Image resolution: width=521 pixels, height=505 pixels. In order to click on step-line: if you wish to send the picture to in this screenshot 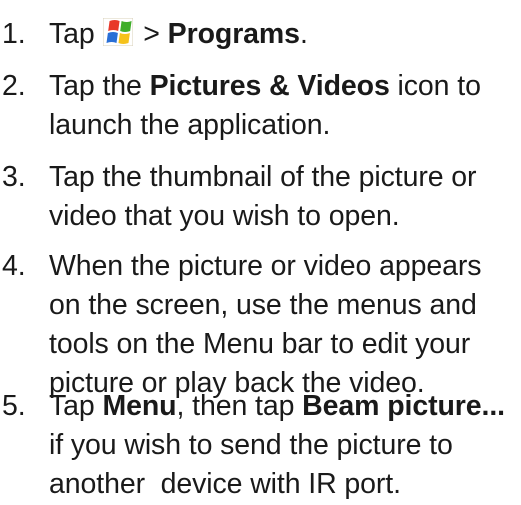, I will do `click(284, 445)`.